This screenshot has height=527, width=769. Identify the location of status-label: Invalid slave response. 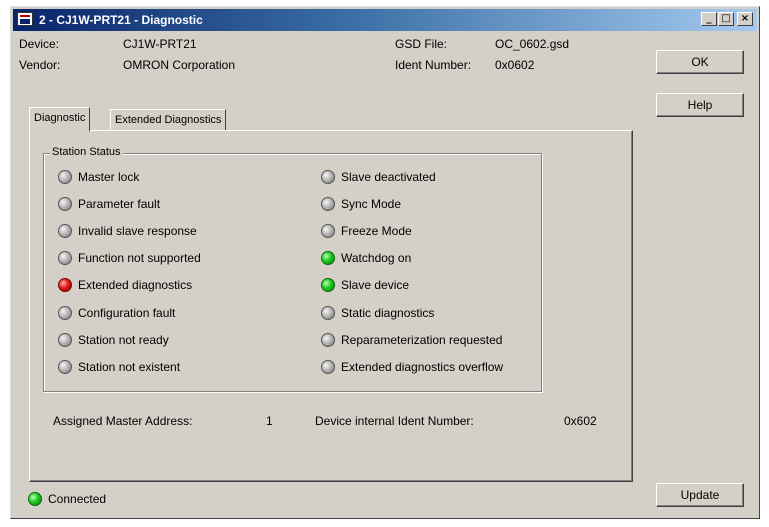
(137, 231).